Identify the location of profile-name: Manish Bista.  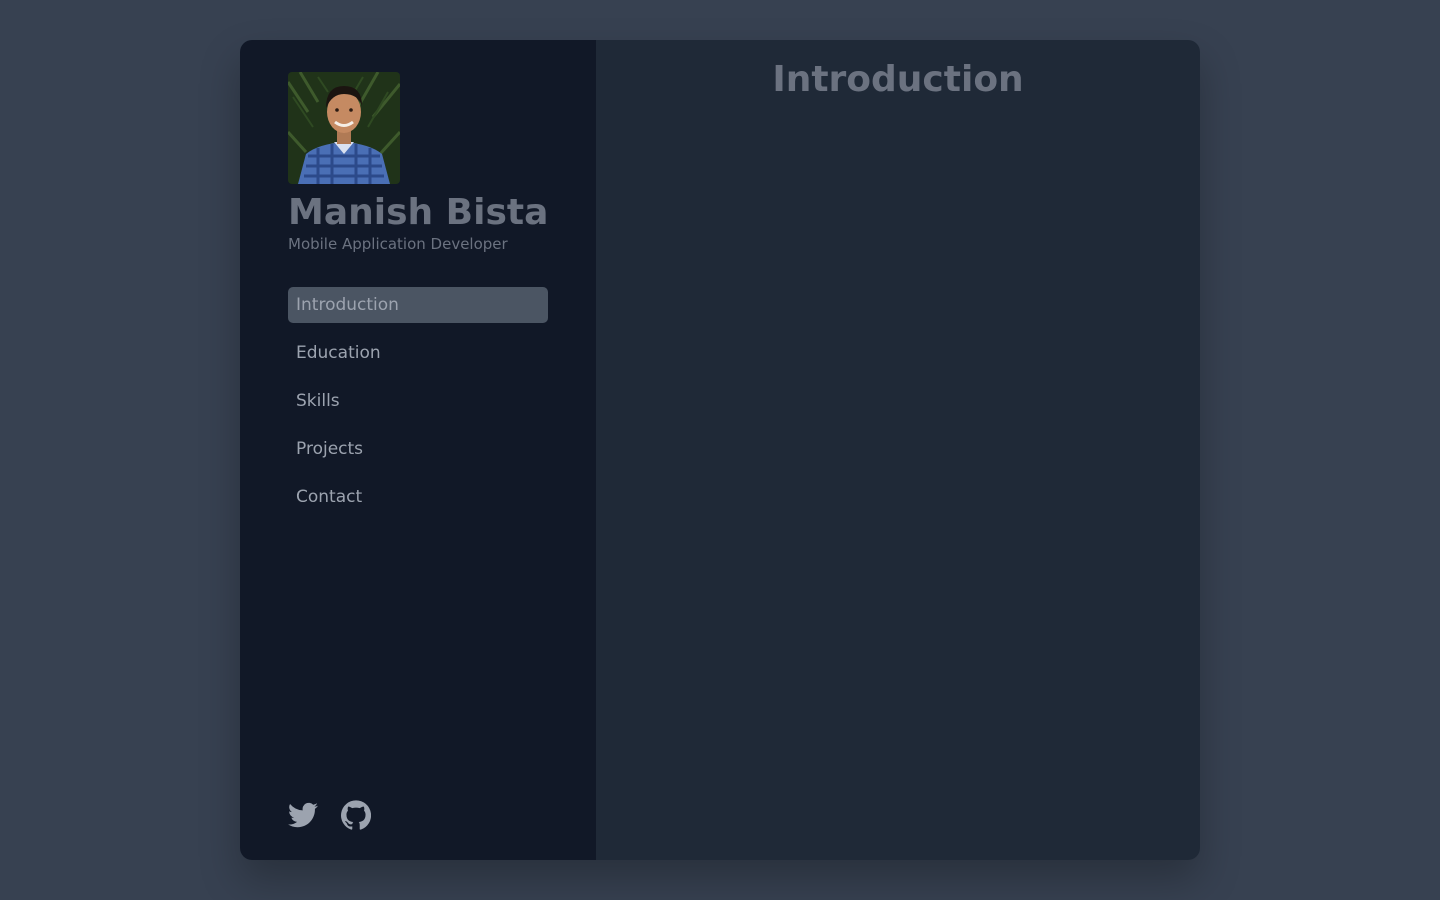
(418, 212).